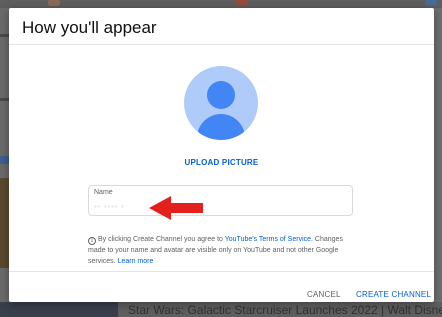  I want to click on footer-divider, so click(221, 271).